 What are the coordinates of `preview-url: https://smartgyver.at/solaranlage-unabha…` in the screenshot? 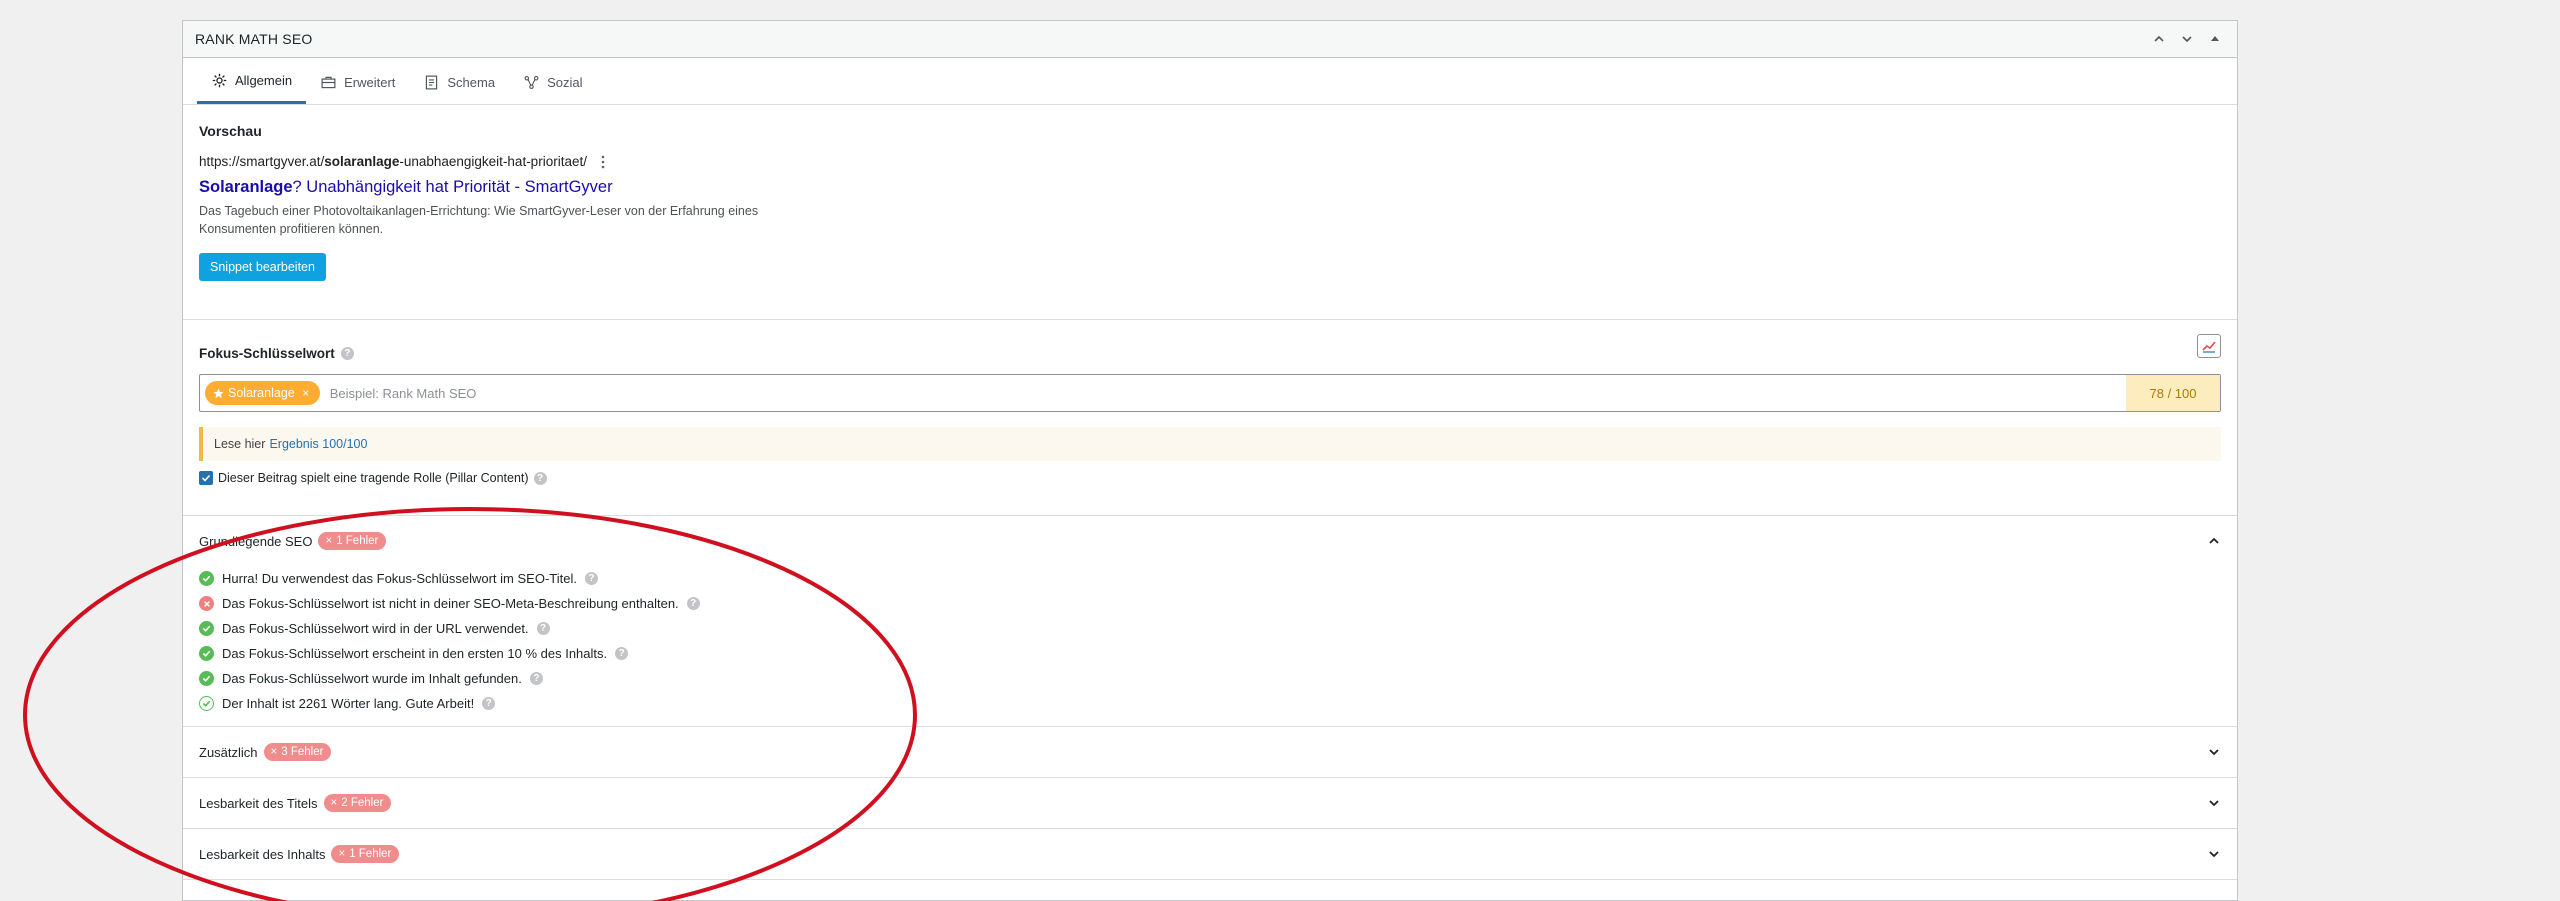 It's located at (1210, 161).